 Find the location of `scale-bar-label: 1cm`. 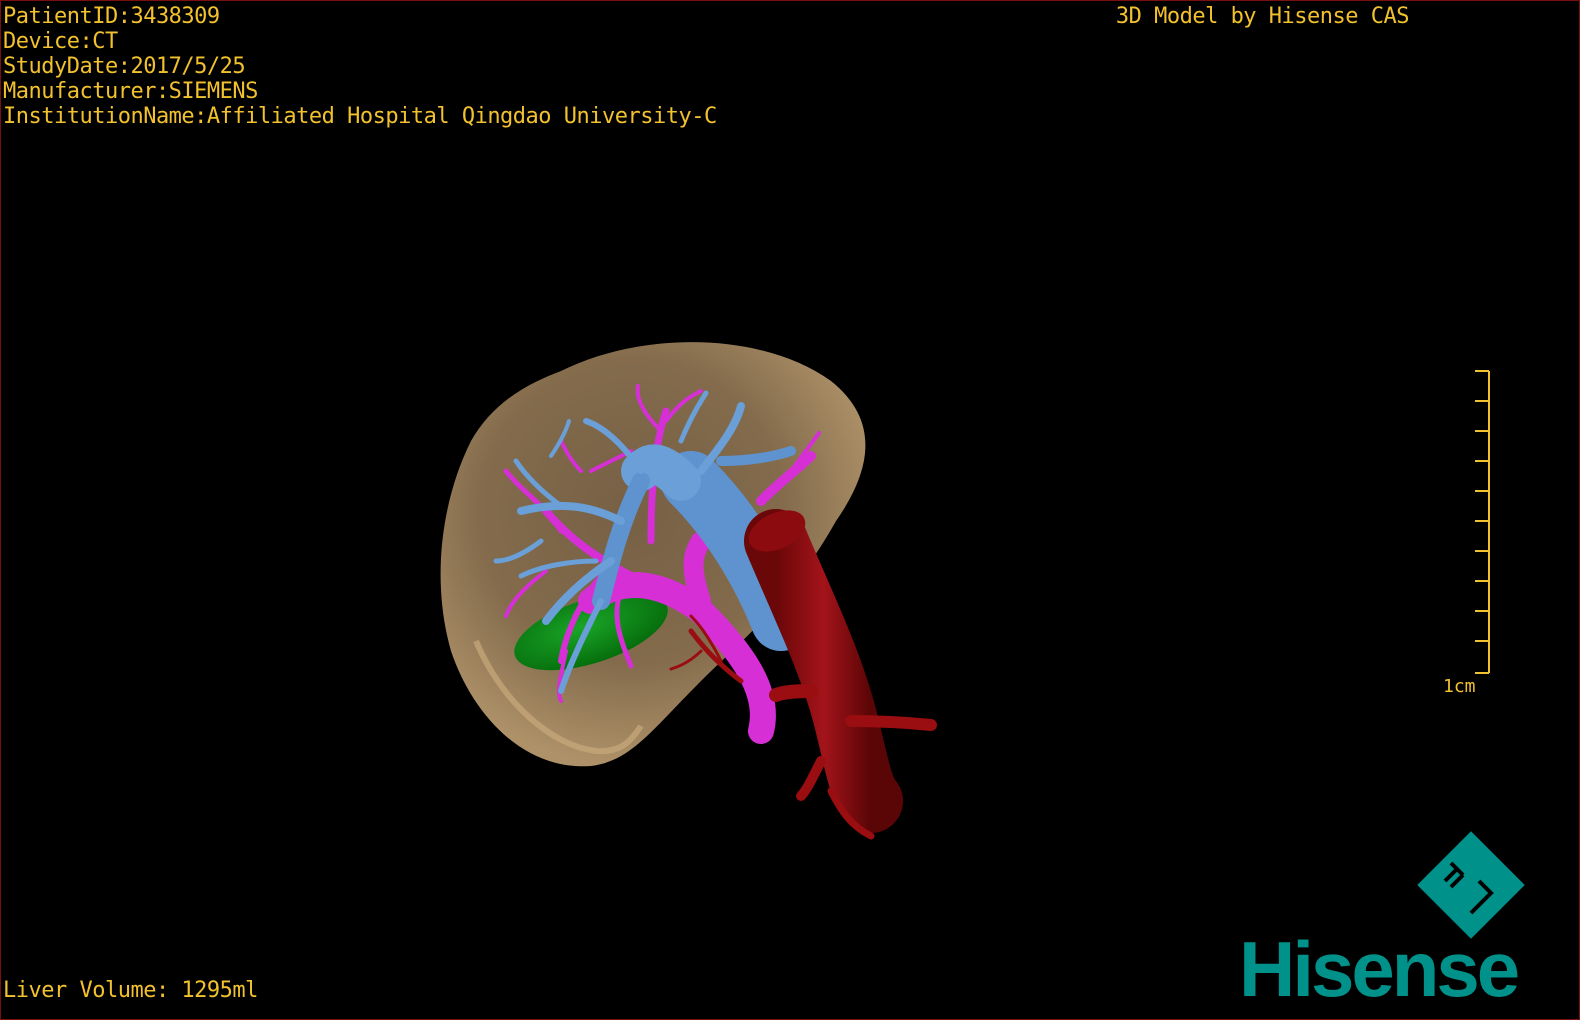

scale-bar-label: 1cm is located at coordinates (1459, 686).